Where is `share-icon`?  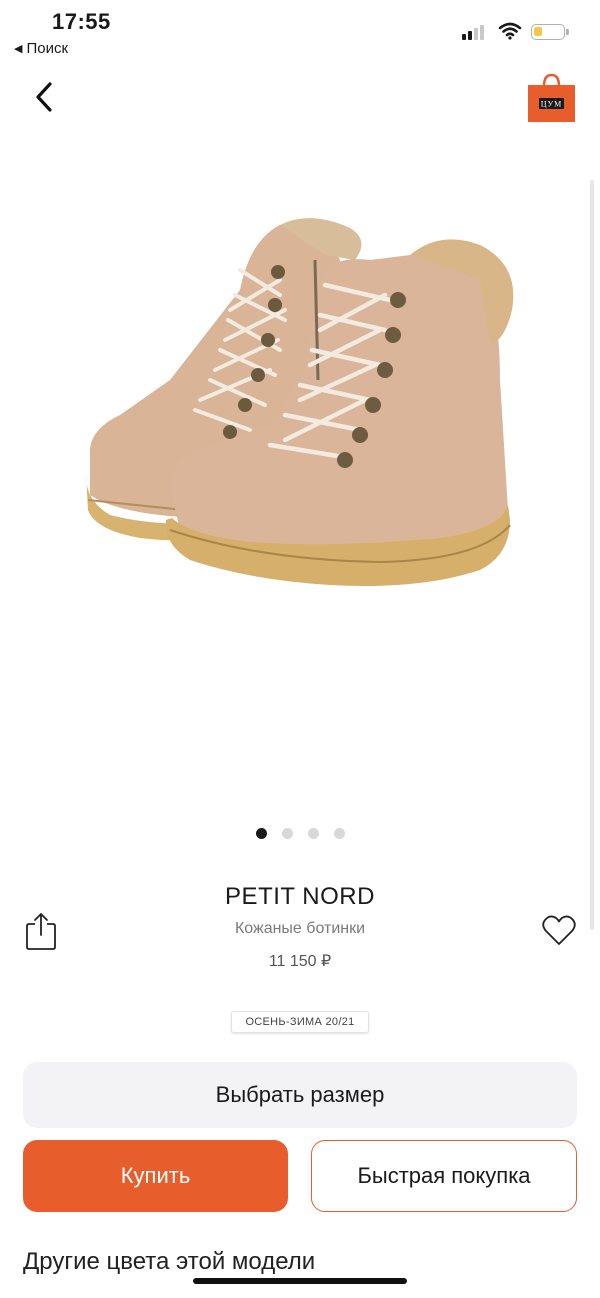
share-icon is located at coordinates (41, 931).